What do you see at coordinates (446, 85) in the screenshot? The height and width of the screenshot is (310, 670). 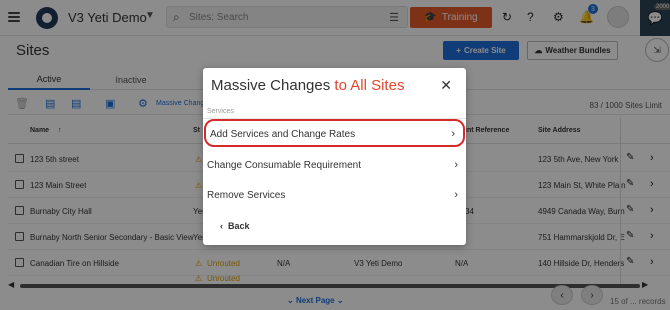 I see `close-icon: ✕` at bounding box center [446, 85].